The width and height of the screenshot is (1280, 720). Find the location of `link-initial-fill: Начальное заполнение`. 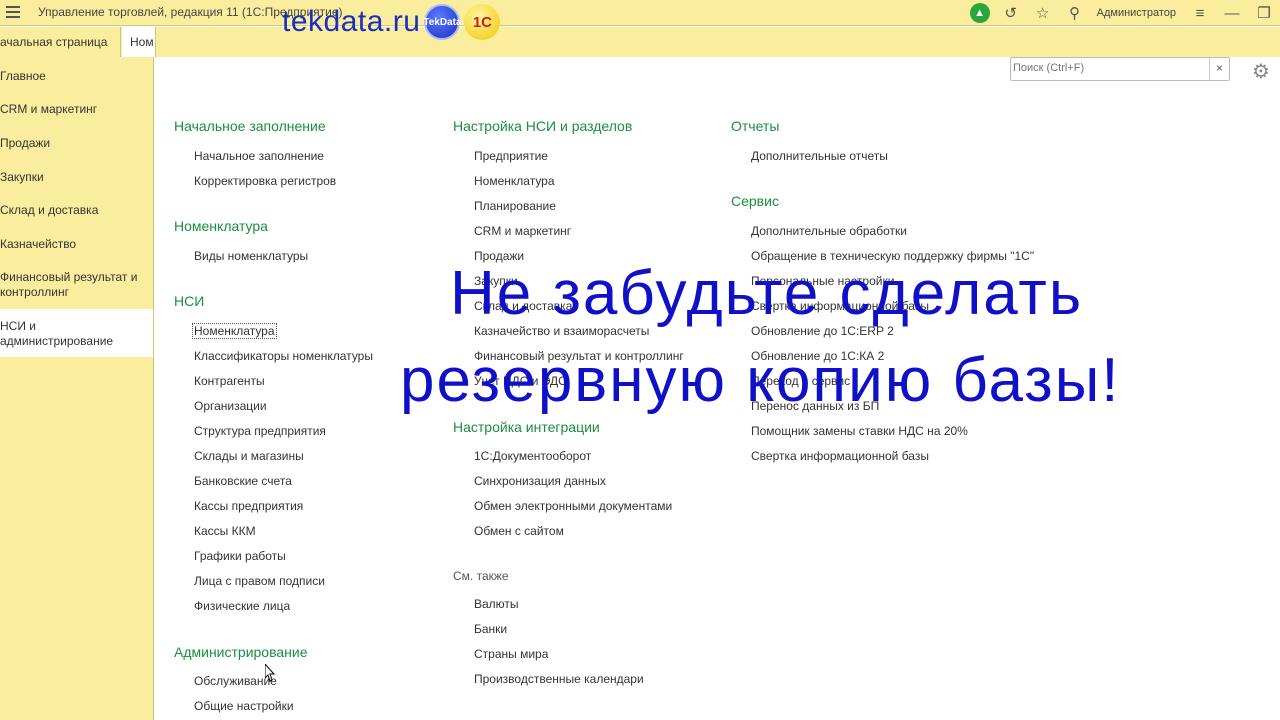

link-initial-fill: Начальное заполнение is located at coordinates (259, 156).